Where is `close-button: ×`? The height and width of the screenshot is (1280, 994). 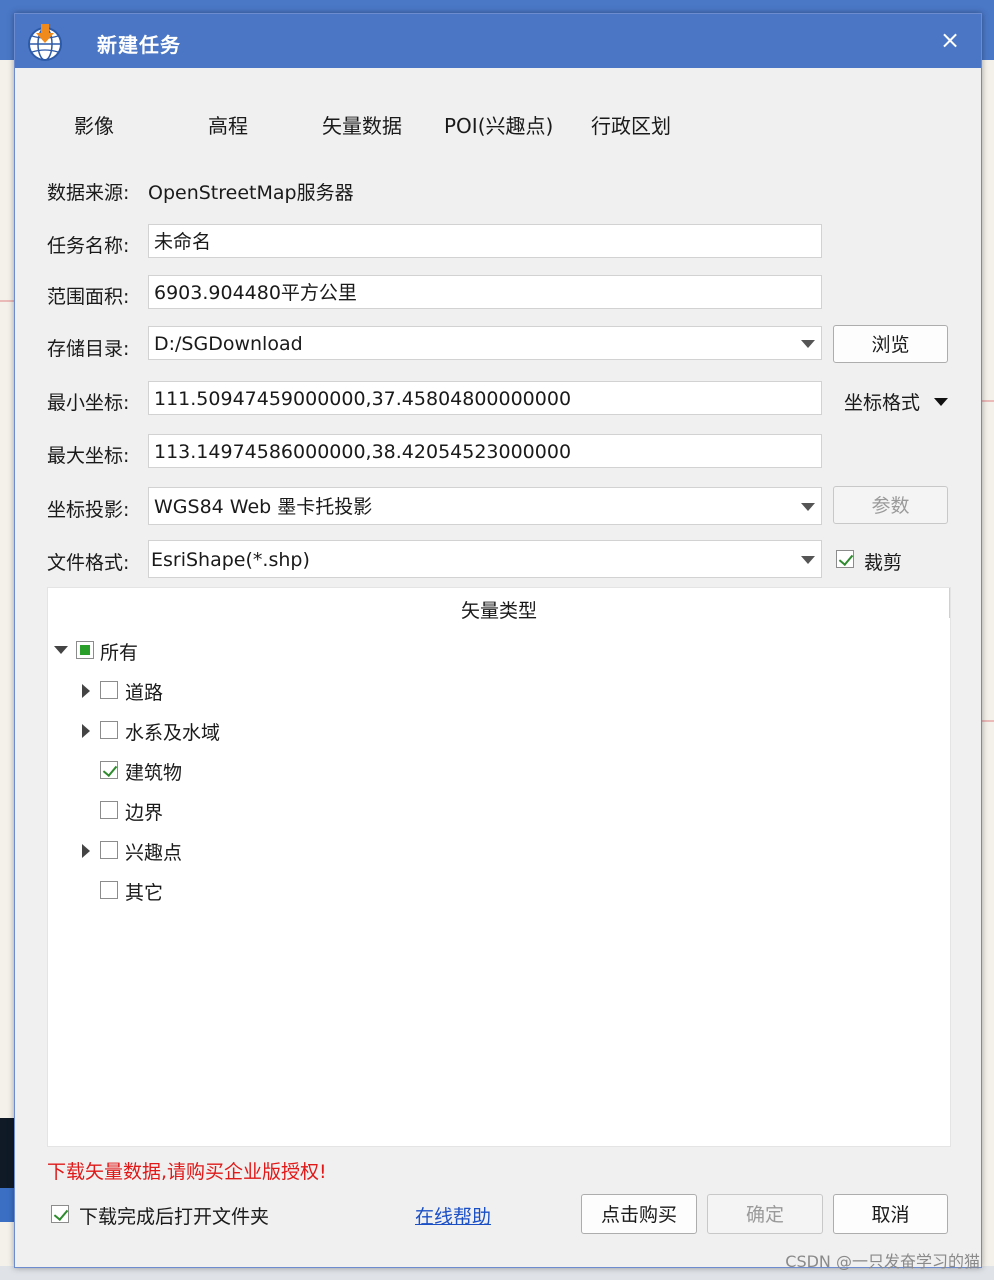
close-button: × is located at coordinates (950, 40).